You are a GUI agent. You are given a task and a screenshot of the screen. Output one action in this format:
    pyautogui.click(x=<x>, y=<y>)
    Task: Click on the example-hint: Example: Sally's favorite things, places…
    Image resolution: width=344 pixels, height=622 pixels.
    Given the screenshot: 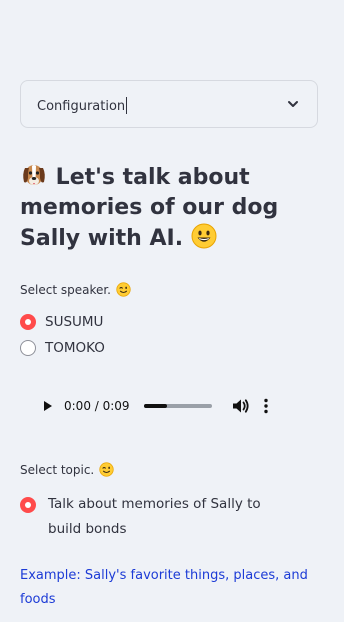 What is the action you would take?
    pyautogui.click(x=164, y=587)
    